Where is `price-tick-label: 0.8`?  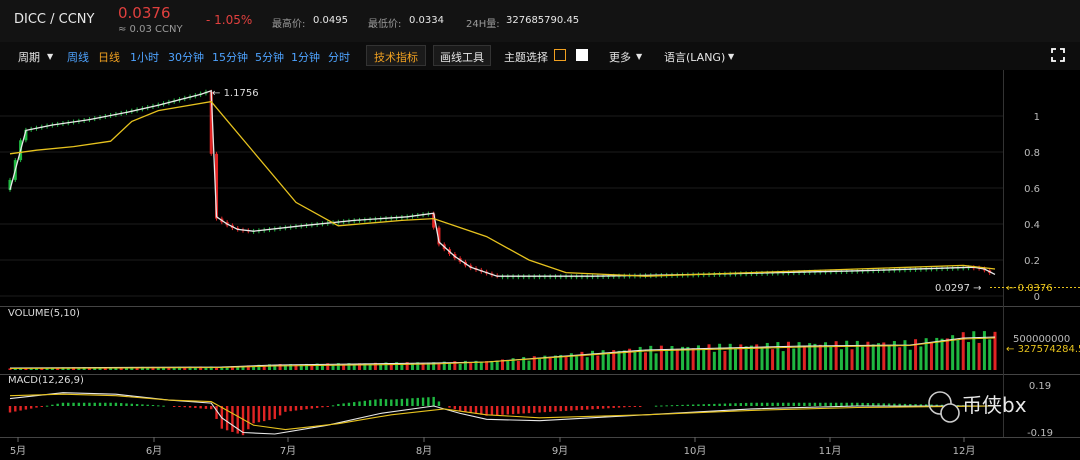
price-tick-label: 0.8 is located at coordinates (1032, 153).